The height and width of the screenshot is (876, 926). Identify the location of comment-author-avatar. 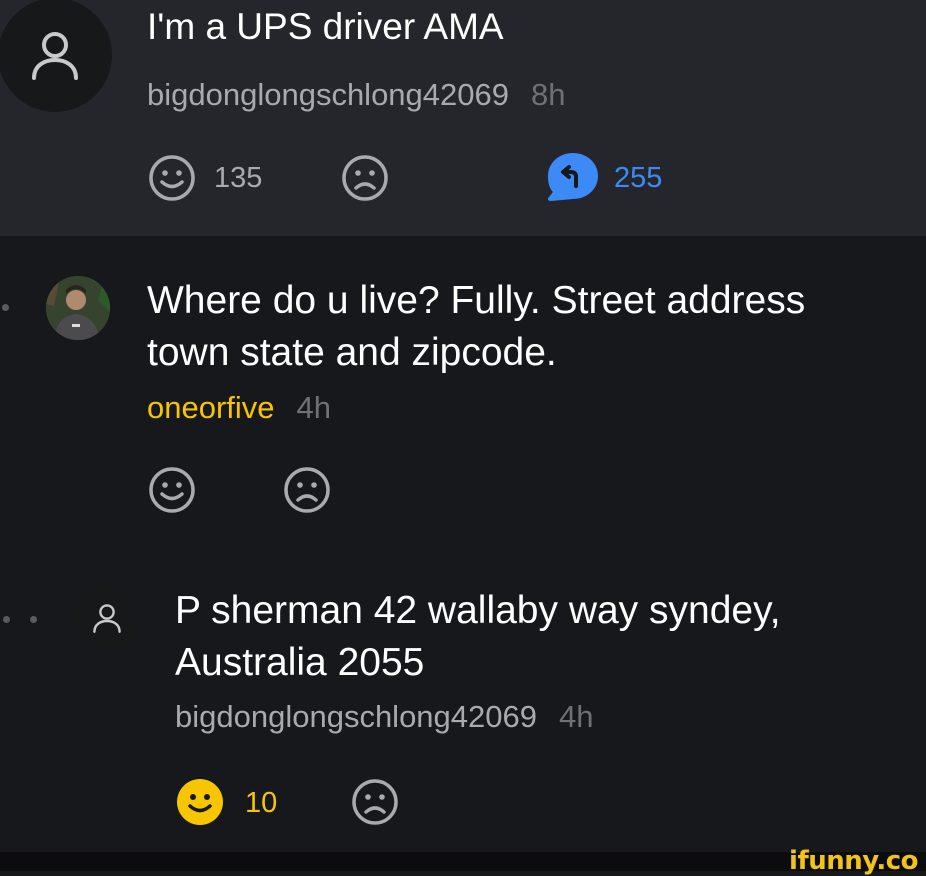
(78, 308).